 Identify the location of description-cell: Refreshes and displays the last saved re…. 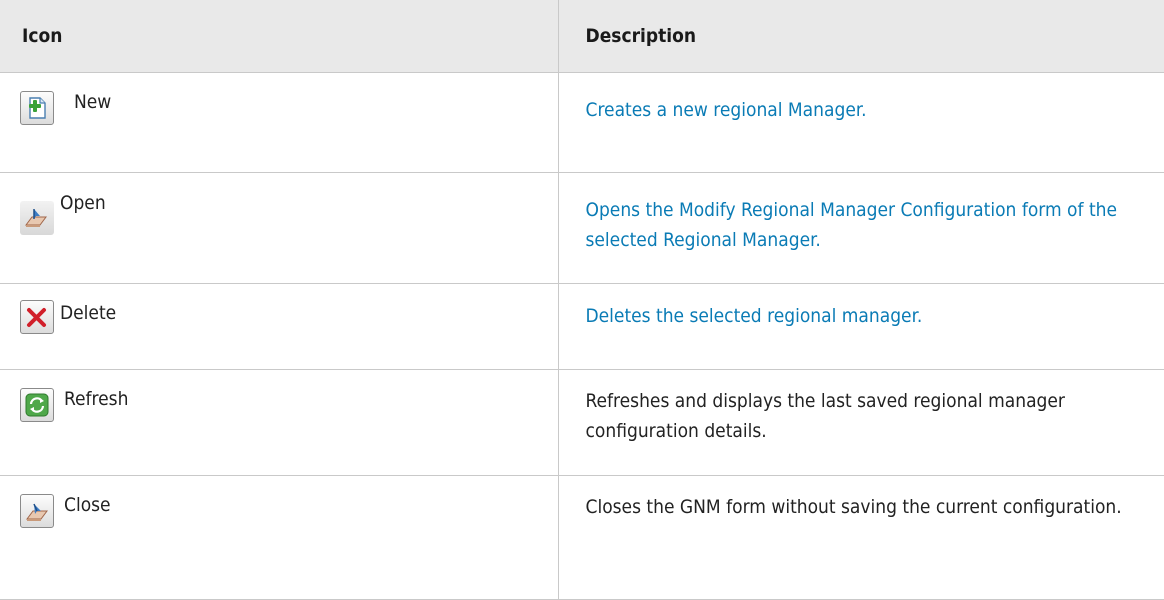
(860, 422).